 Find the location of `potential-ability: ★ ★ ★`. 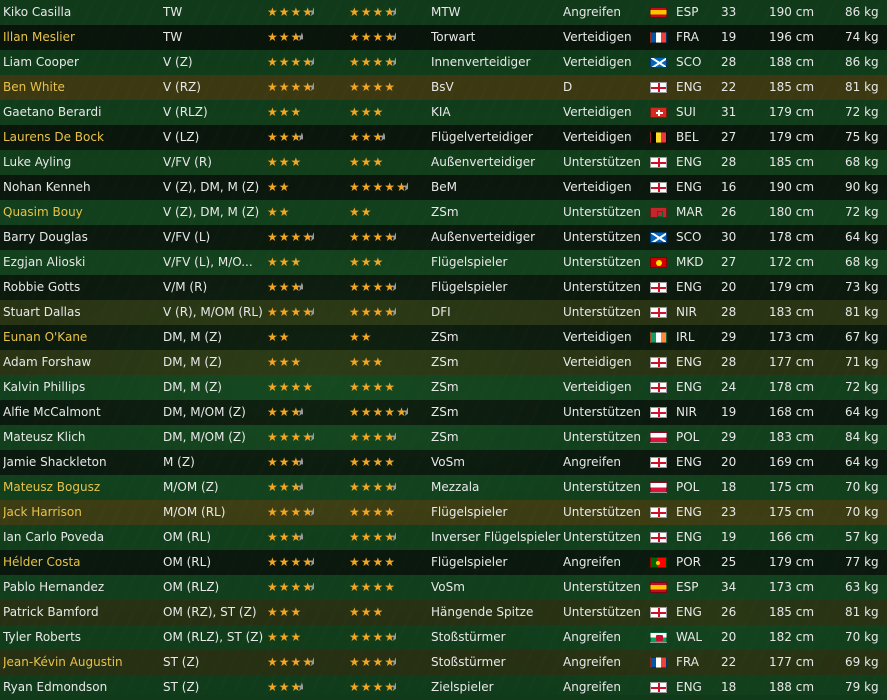

potential-ability: ★ ★ ★ is located at coordinates (388, 112).